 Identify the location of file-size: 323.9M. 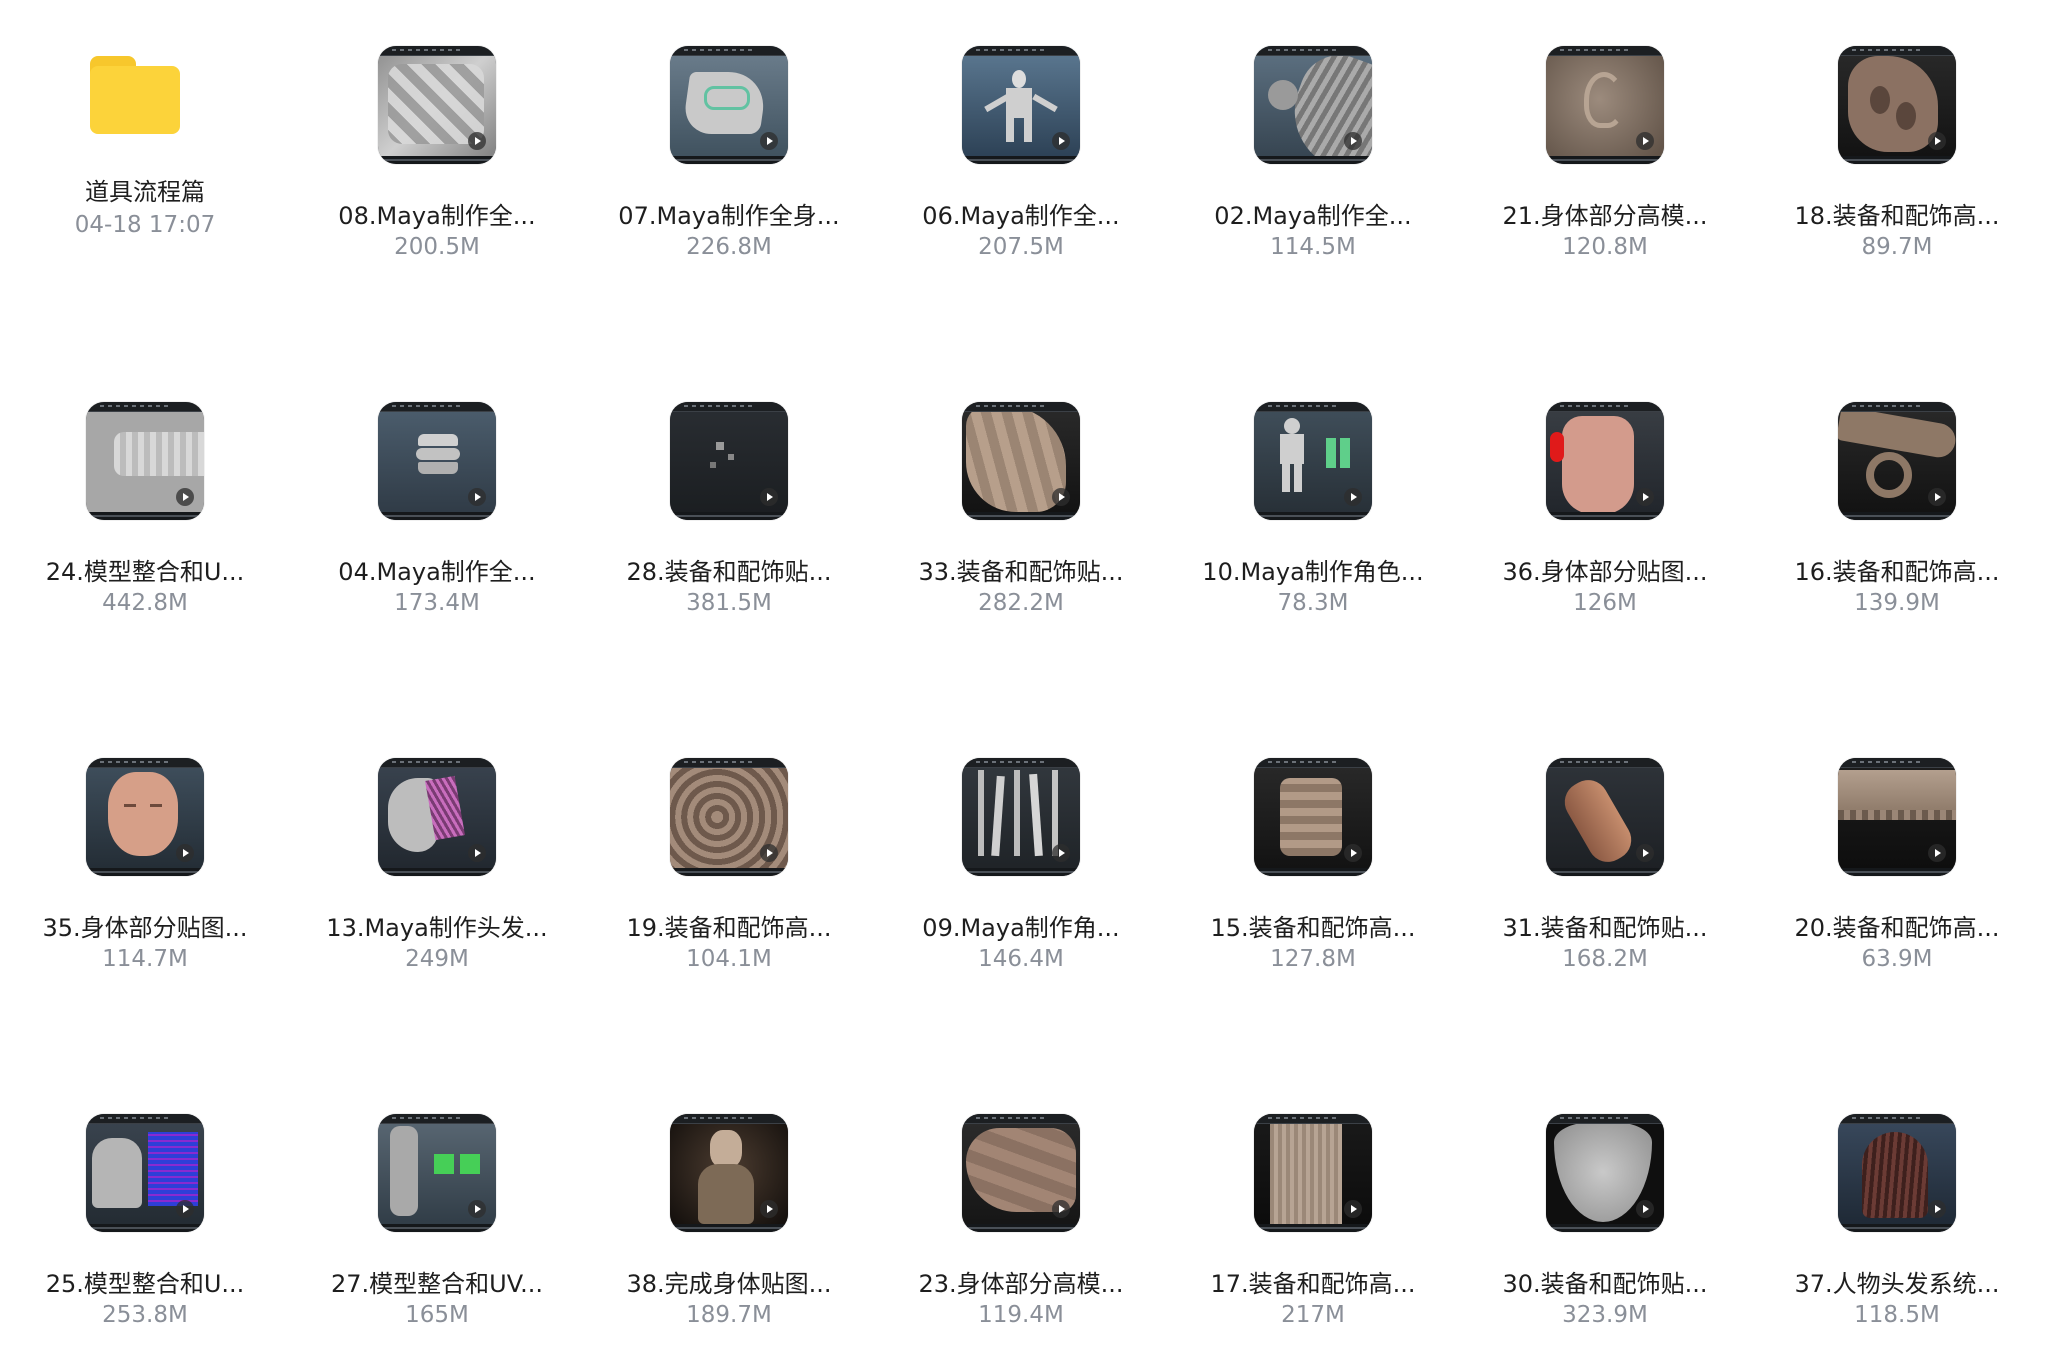
(1605, 1315).